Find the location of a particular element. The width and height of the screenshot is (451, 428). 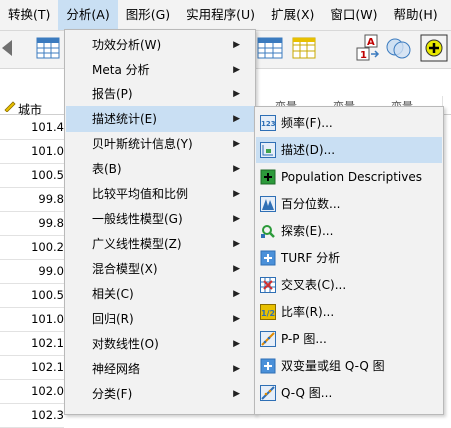

menu-item-power-analysis: 功效分析(W) ▶ is located at coordinates (160, 45).